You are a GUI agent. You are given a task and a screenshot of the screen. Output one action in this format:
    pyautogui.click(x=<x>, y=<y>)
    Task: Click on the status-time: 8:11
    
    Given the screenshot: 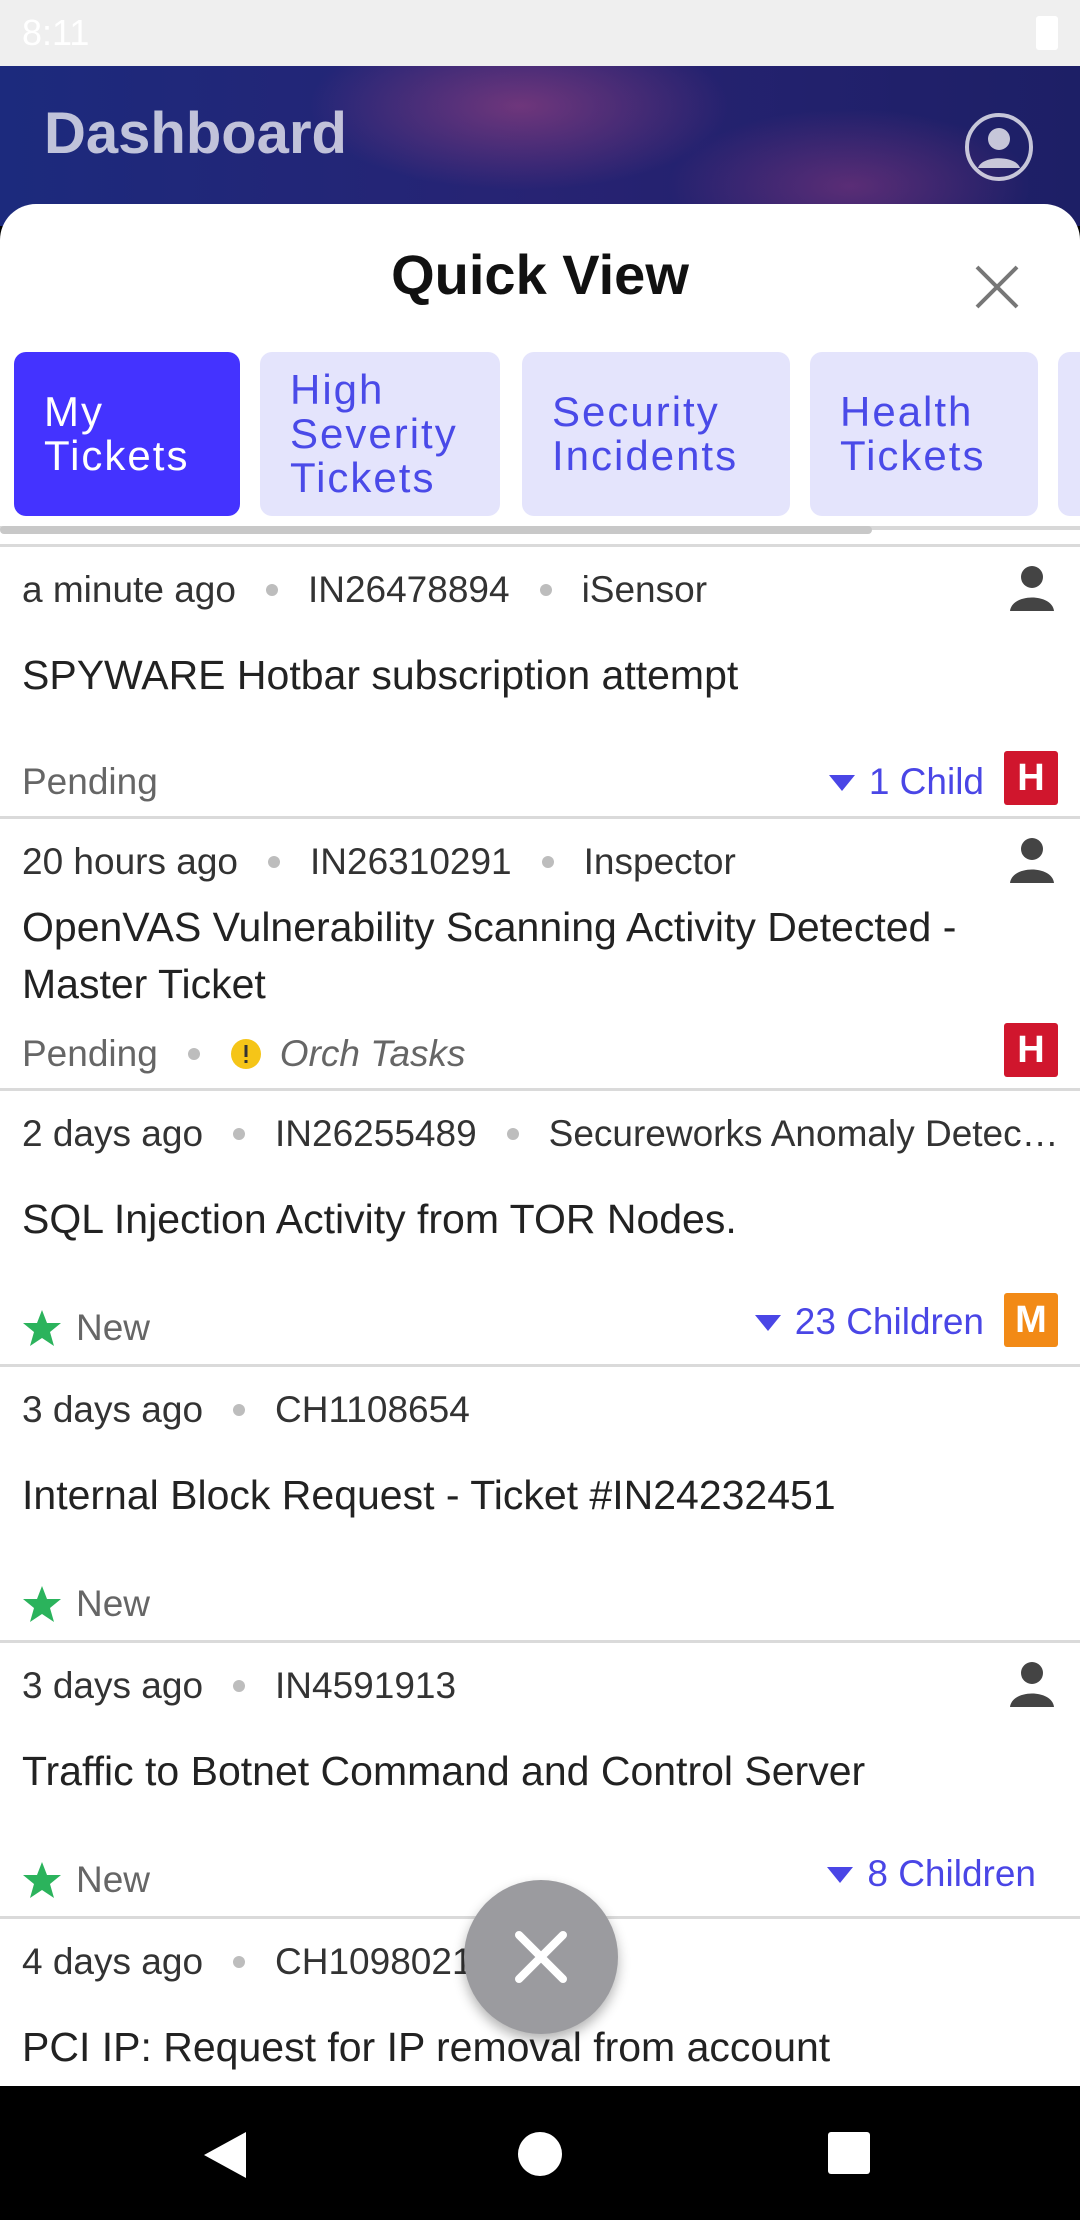 What is the action you would take?
    pyautogui.click(x=56, y=32)
    